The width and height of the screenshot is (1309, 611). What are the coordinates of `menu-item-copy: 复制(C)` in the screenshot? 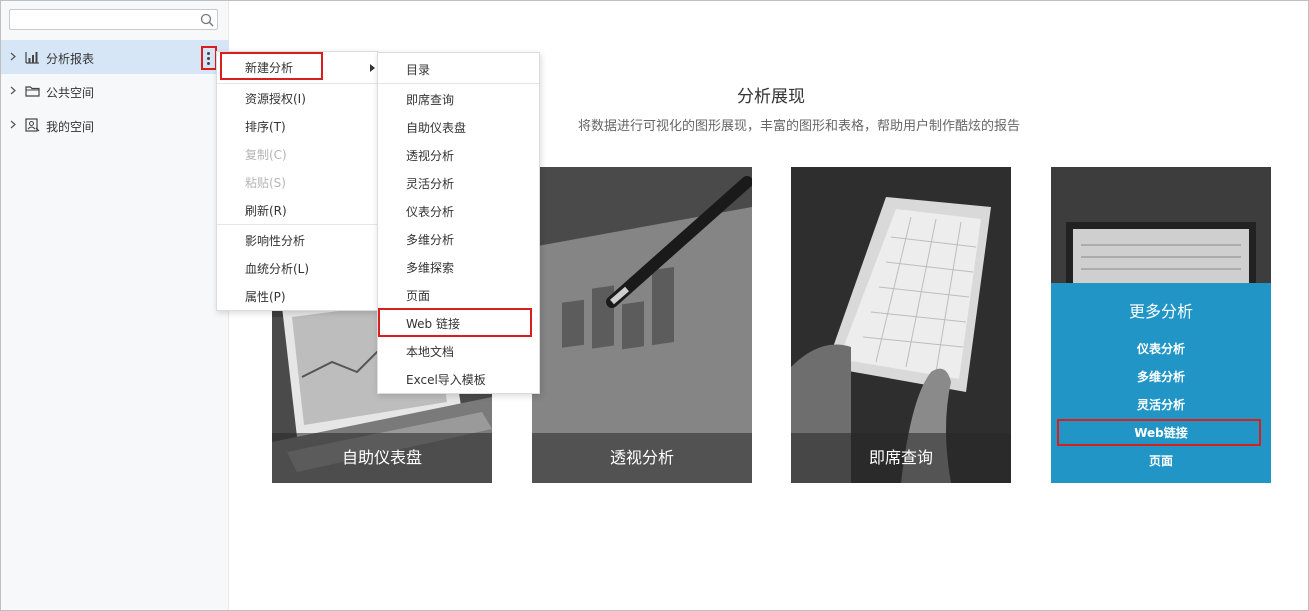 It's located at (266, 155).